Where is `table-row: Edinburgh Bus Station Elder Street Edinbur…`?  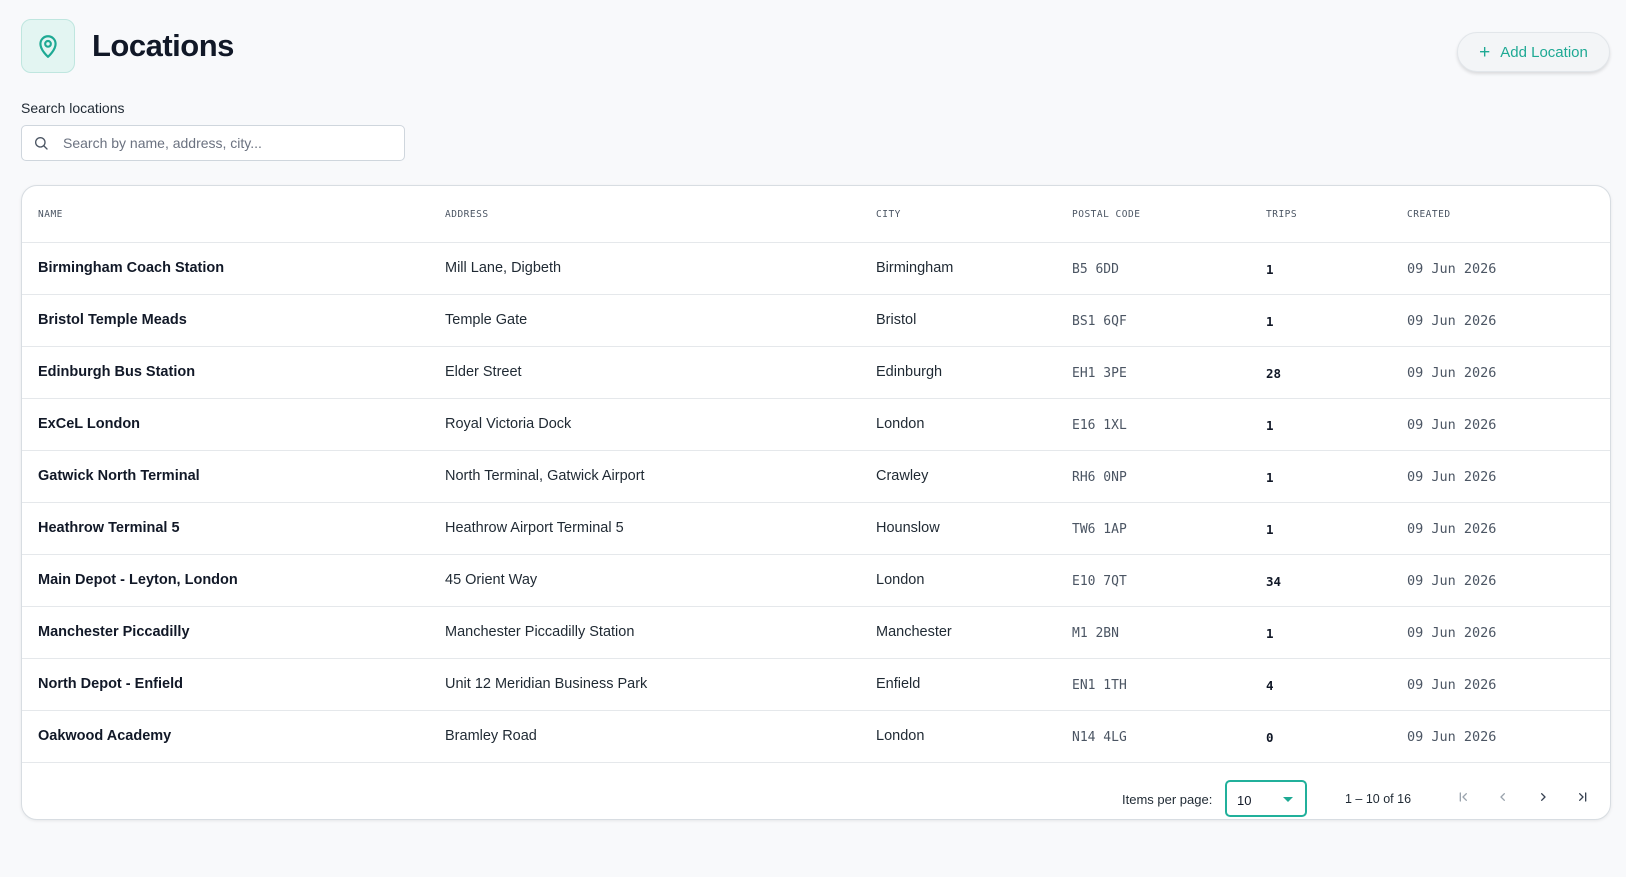
table-row: Edinburgh Bus Station Elder Street Edinbur… is located at coordinates (816, 373).